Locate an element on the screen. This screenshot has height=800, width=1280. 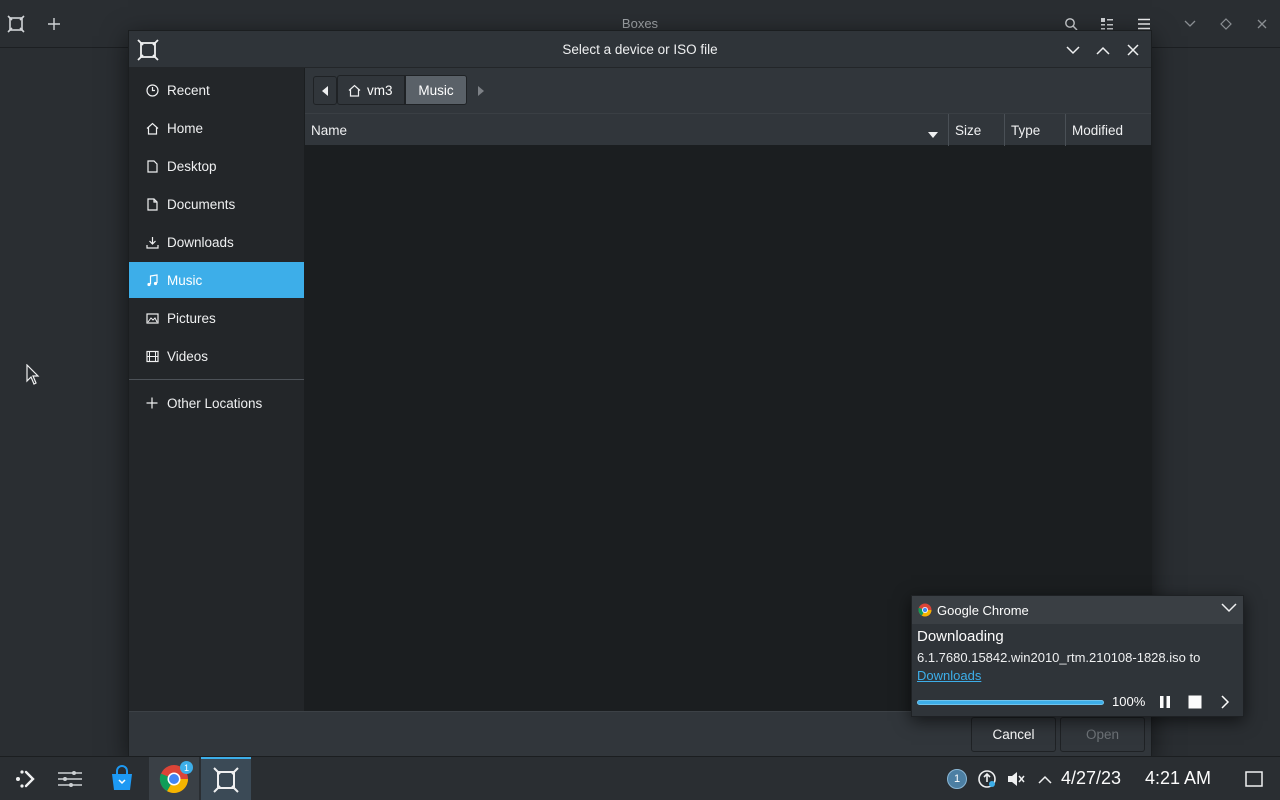
notification-count-icon: 1 is located at coordinates (957, 779).